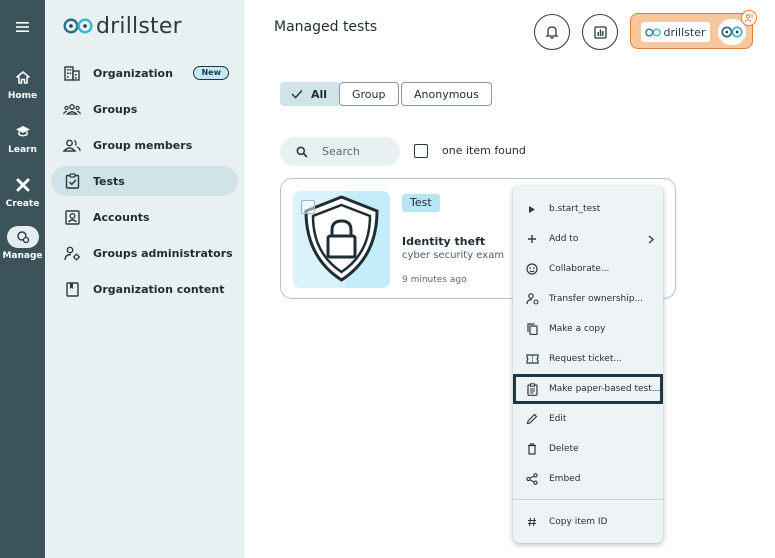 This screenshot has width=775, height=558. Describe the element at coordinates (532, 329) in the screenshot. I see `copy-icon` at that location.